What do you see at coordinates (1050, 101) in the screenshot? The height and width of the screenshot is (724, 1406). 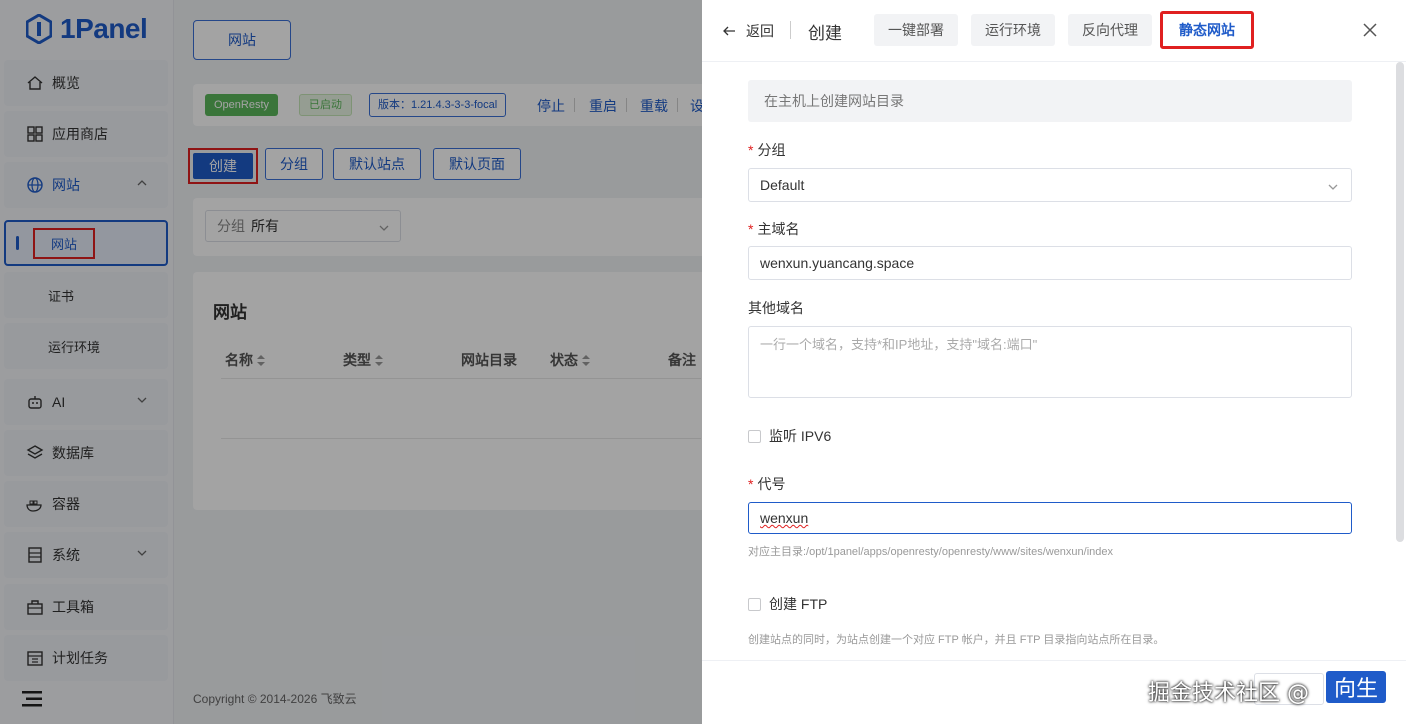 I see `notice-banner: 在主机上创建网站目录` at bounding box center [1050, 101].